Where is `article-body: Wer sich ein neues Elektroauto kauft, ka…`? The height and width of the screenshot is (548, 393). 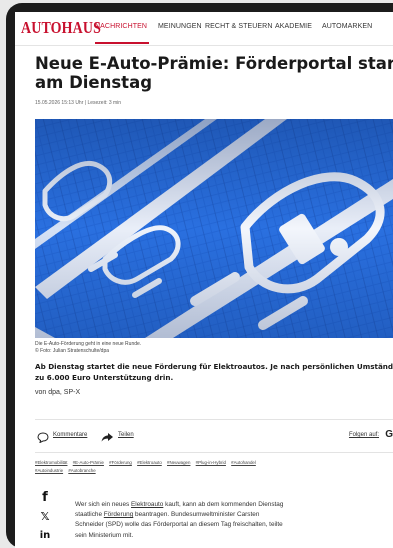
article-body: Wer sich ein neues Elektroauto kauft, ka… is located at coordinates (225, 520).